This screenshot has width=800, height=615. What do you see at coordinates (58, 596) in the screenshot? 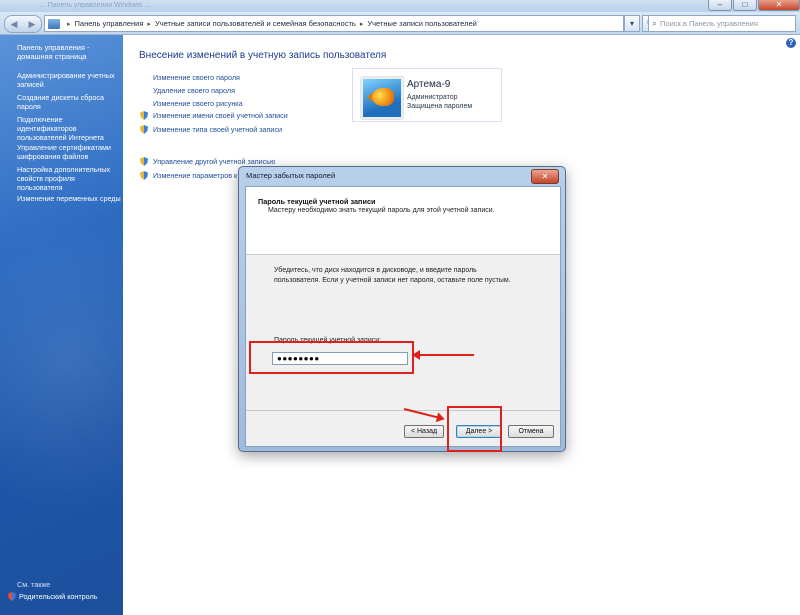
I see `parental-controls-label: Родительский контроль` at bounding box center [58, 596].